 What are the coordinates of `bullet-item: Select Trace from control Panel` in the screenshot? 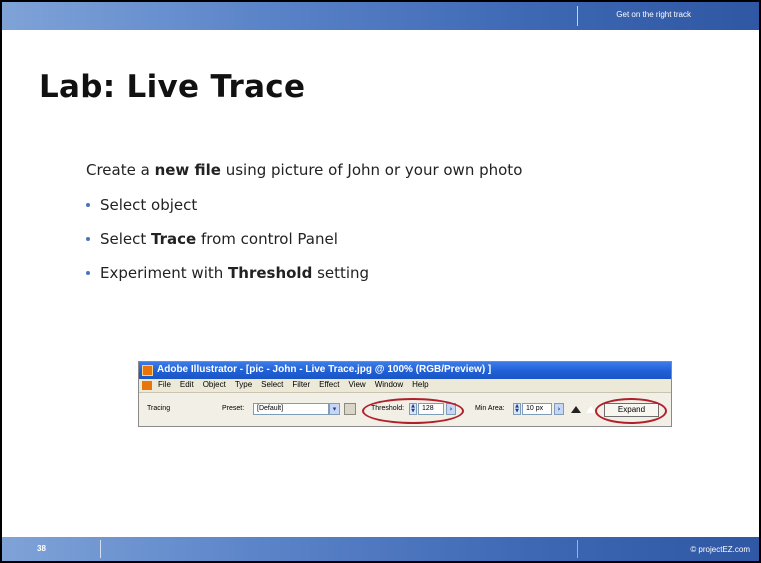 It's located at (227, 247).